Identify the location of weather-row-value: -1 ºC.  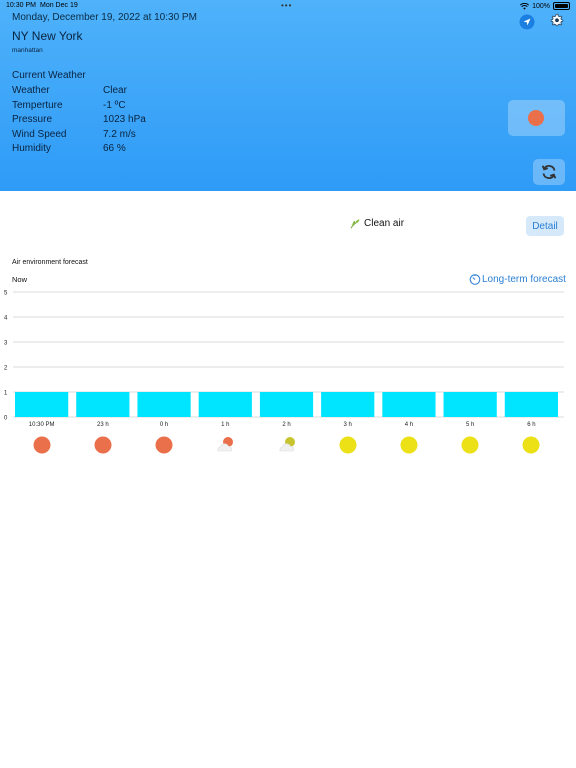
(114, 105).